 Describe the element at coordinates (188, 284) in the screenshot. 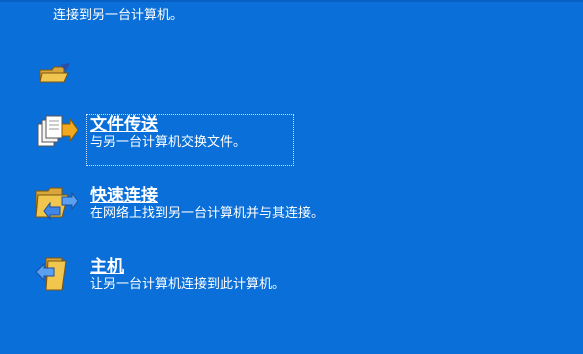

I see `option-description: 让另一台计算机连接到此计算机。` at that location.